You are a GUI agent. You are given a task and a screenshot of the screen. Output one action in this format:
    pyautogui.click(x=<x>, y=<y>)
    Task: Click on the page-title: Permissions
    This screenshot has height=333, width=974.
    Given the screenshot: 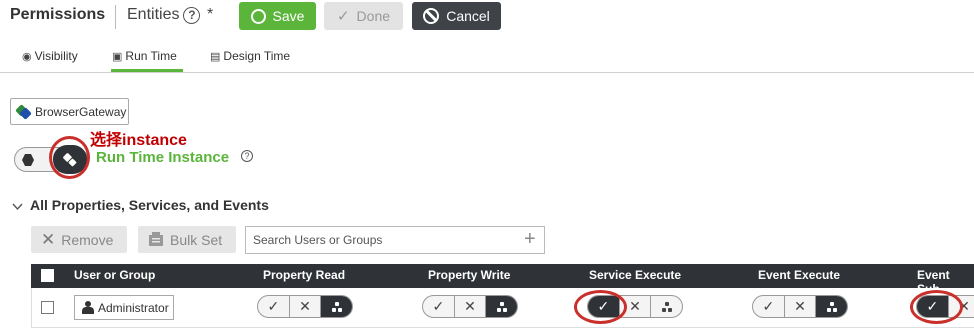 What is the action you would take?
    pyautogui.click(x=58, y=14)
    